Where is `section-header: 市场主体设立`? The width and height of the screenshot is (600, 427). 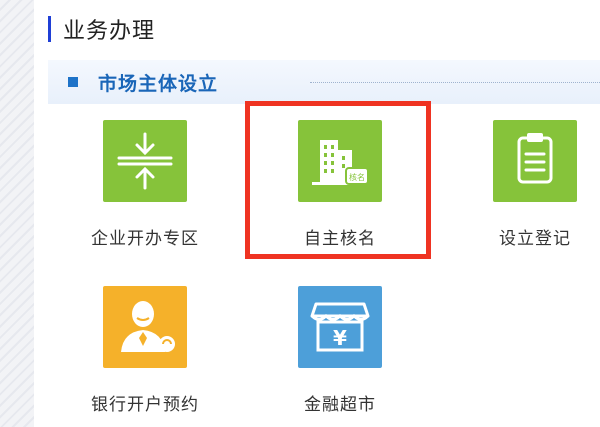 section-header: 市场主体设立 is located at coordinates (324, 82).